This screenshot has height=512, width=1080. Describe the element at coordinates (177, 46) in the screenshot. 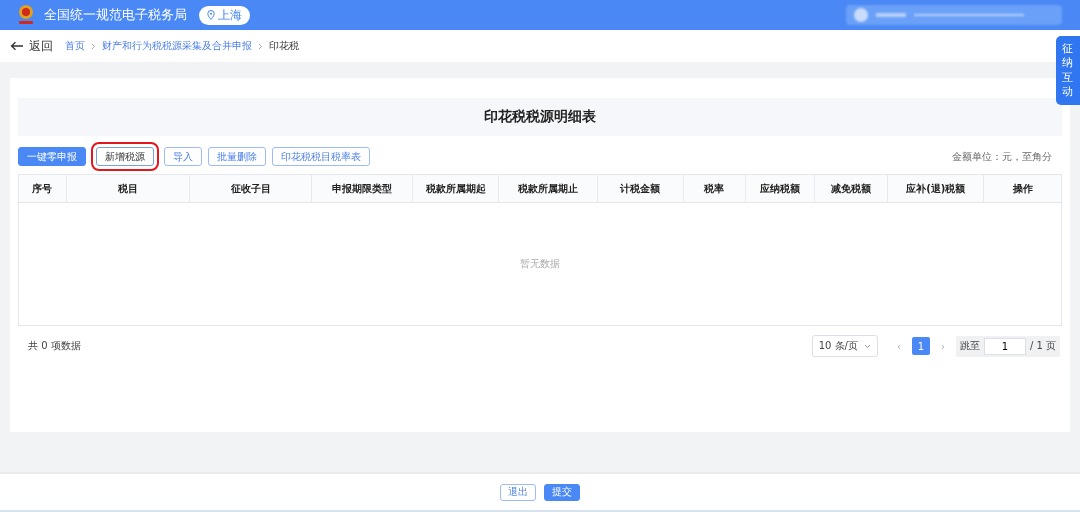

I see `breadcrumb-link: 财产和行为税税源采集及合并申报` at that location.